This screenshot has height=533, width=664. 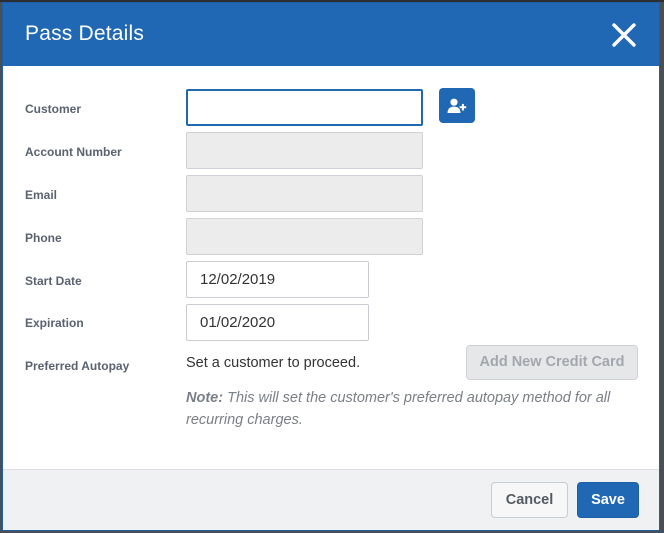 What do you see at coordinates (77, 366) in the screenshot?
I see `preferred-autopay-label: Preferred Autopay` at bounding box center [77, 366].